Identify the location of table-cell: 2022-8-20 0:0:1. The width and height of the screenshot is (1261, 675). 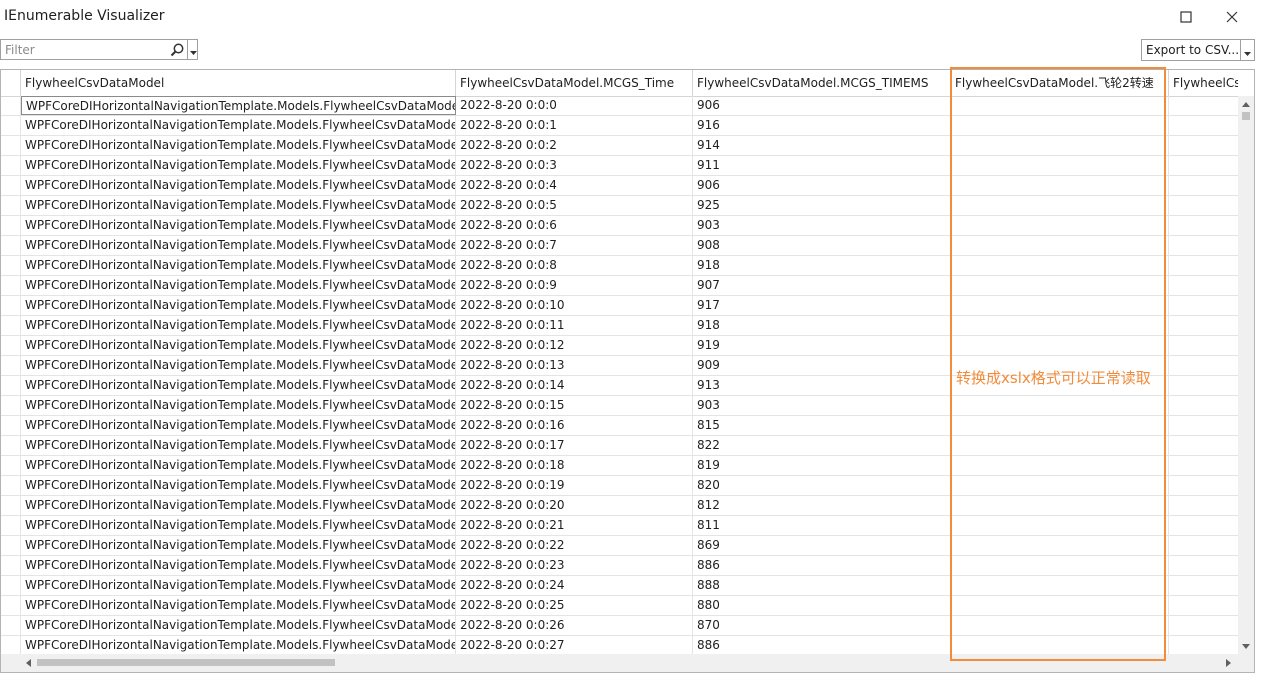
(574, 125).